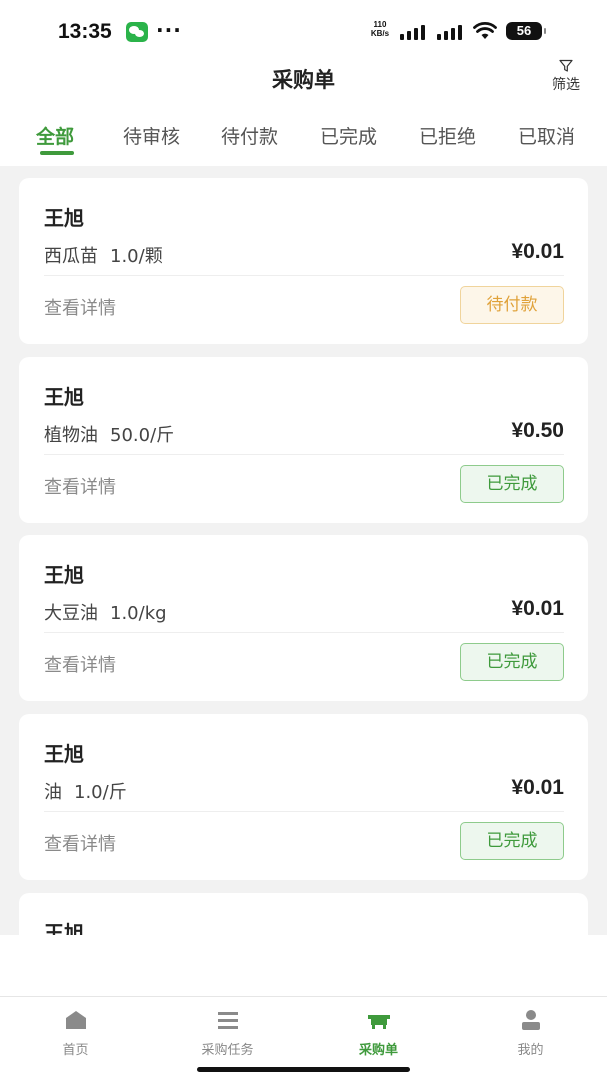  What do you see at coordinates (75, 1020) in the screenshot?
I see `home-icon` at bounding box center [75, 1020].